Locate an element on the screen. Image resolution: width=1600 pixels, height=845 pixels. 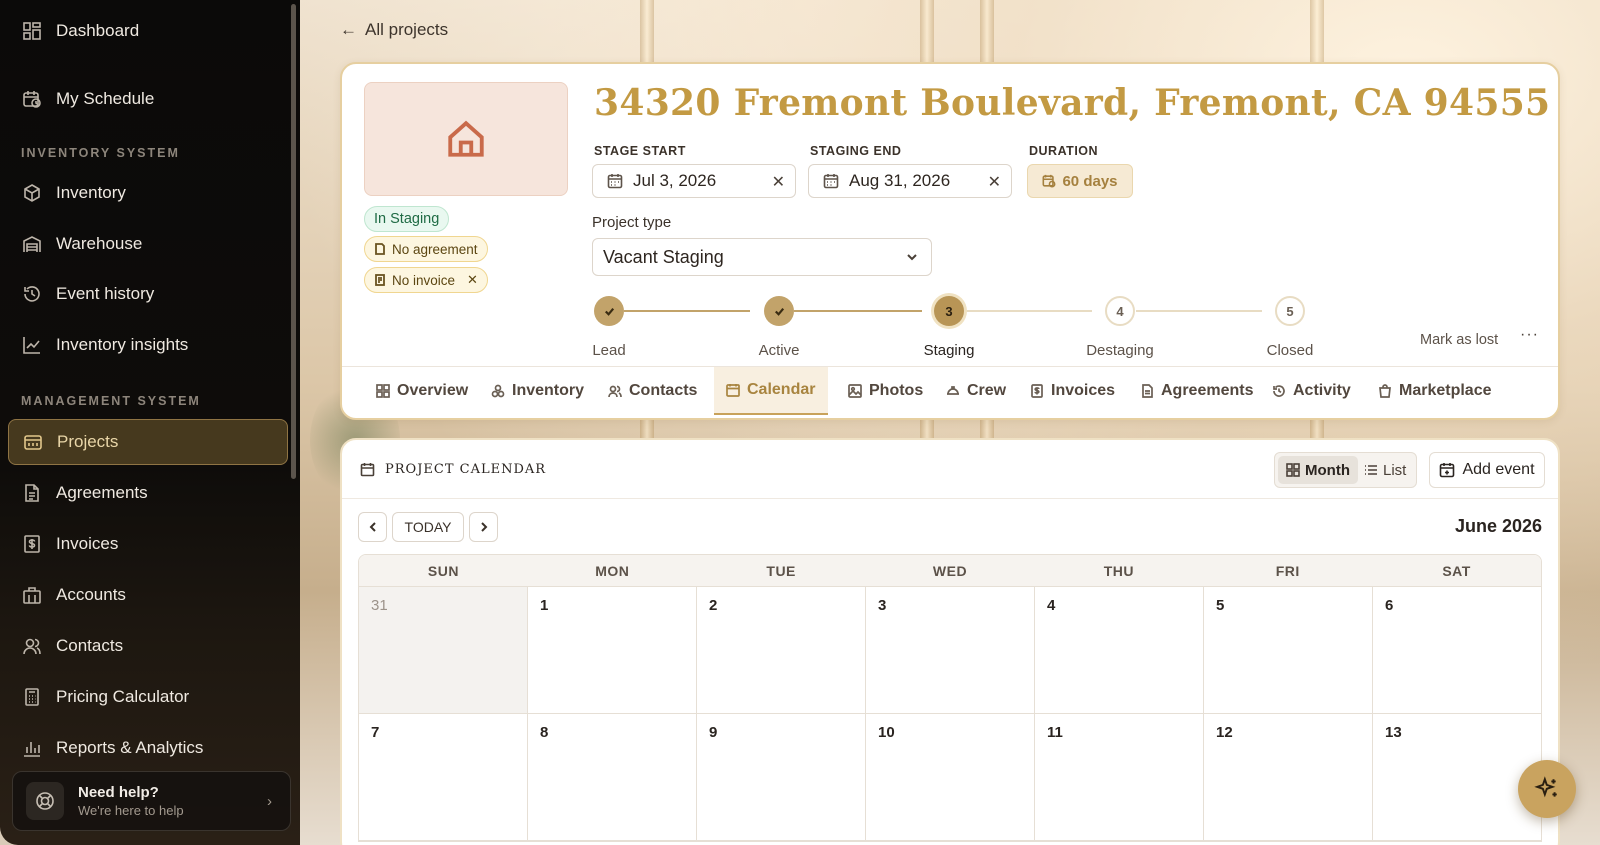
tab-invoices: Invoices is located at coordinates (1072, 391).